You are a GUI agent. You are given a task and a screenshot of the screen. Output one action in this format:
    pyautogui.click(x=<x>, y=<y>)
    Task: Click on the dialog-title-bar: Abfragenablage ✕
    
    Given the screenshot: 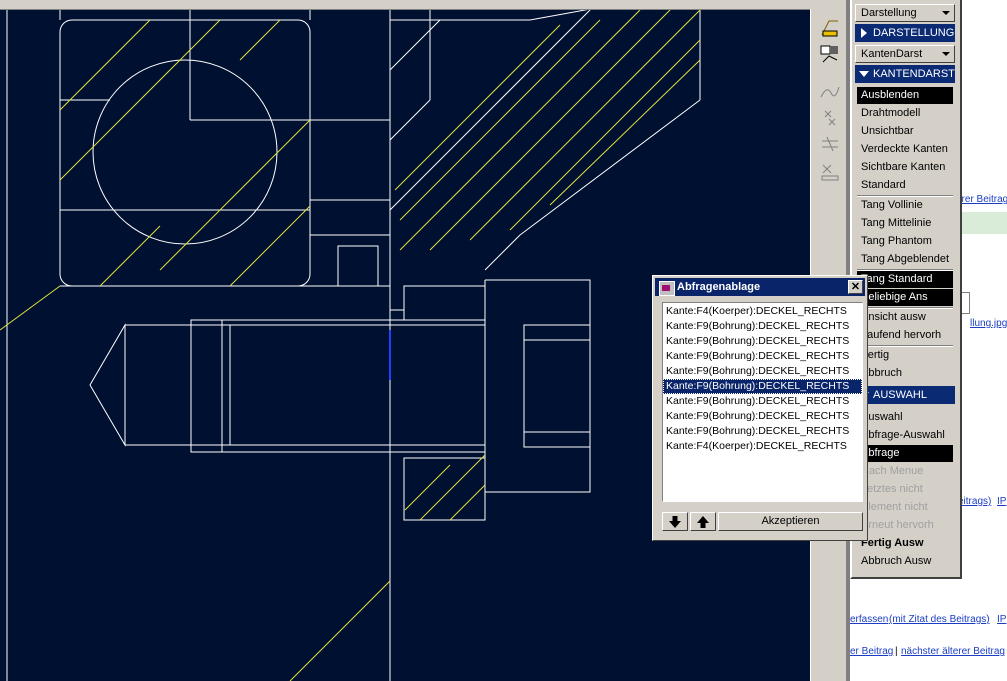 What is the action you would take?
    pyautogui.click(x=760, y=287)
    